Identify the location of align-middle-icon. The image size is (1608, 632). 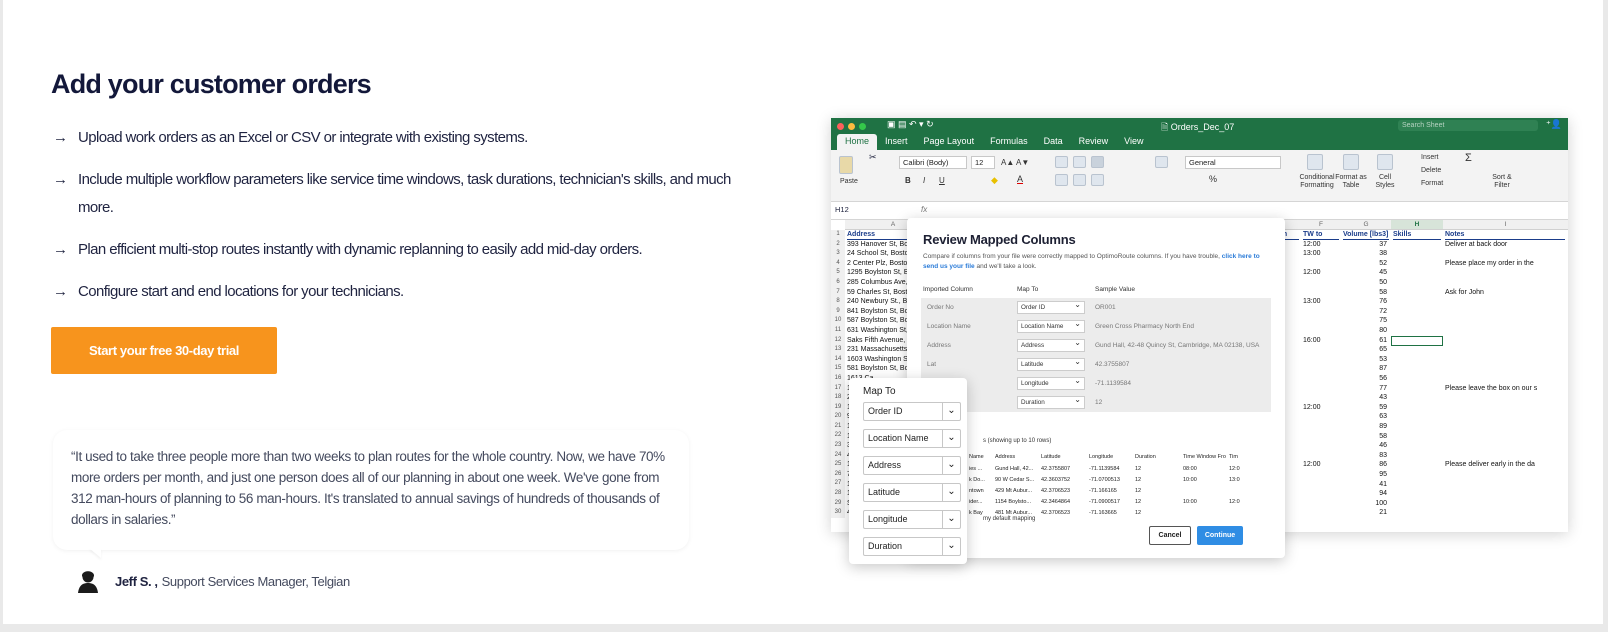
(1079, 162).